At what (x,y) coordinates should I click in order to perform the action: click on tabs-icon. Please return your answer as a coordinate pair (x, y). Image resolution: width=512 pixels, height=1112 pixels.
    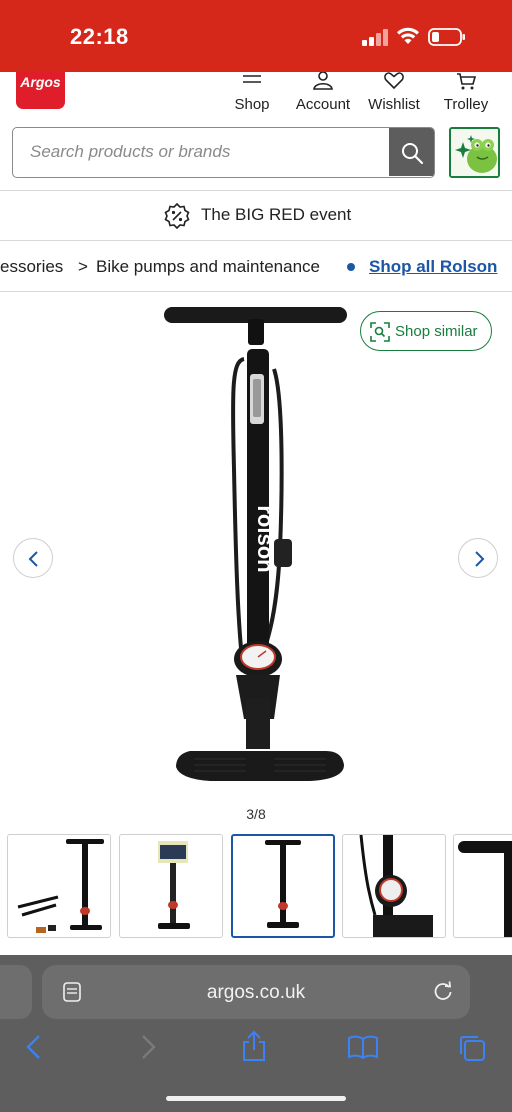
    Looking at the image, I should click on (472, 1048).